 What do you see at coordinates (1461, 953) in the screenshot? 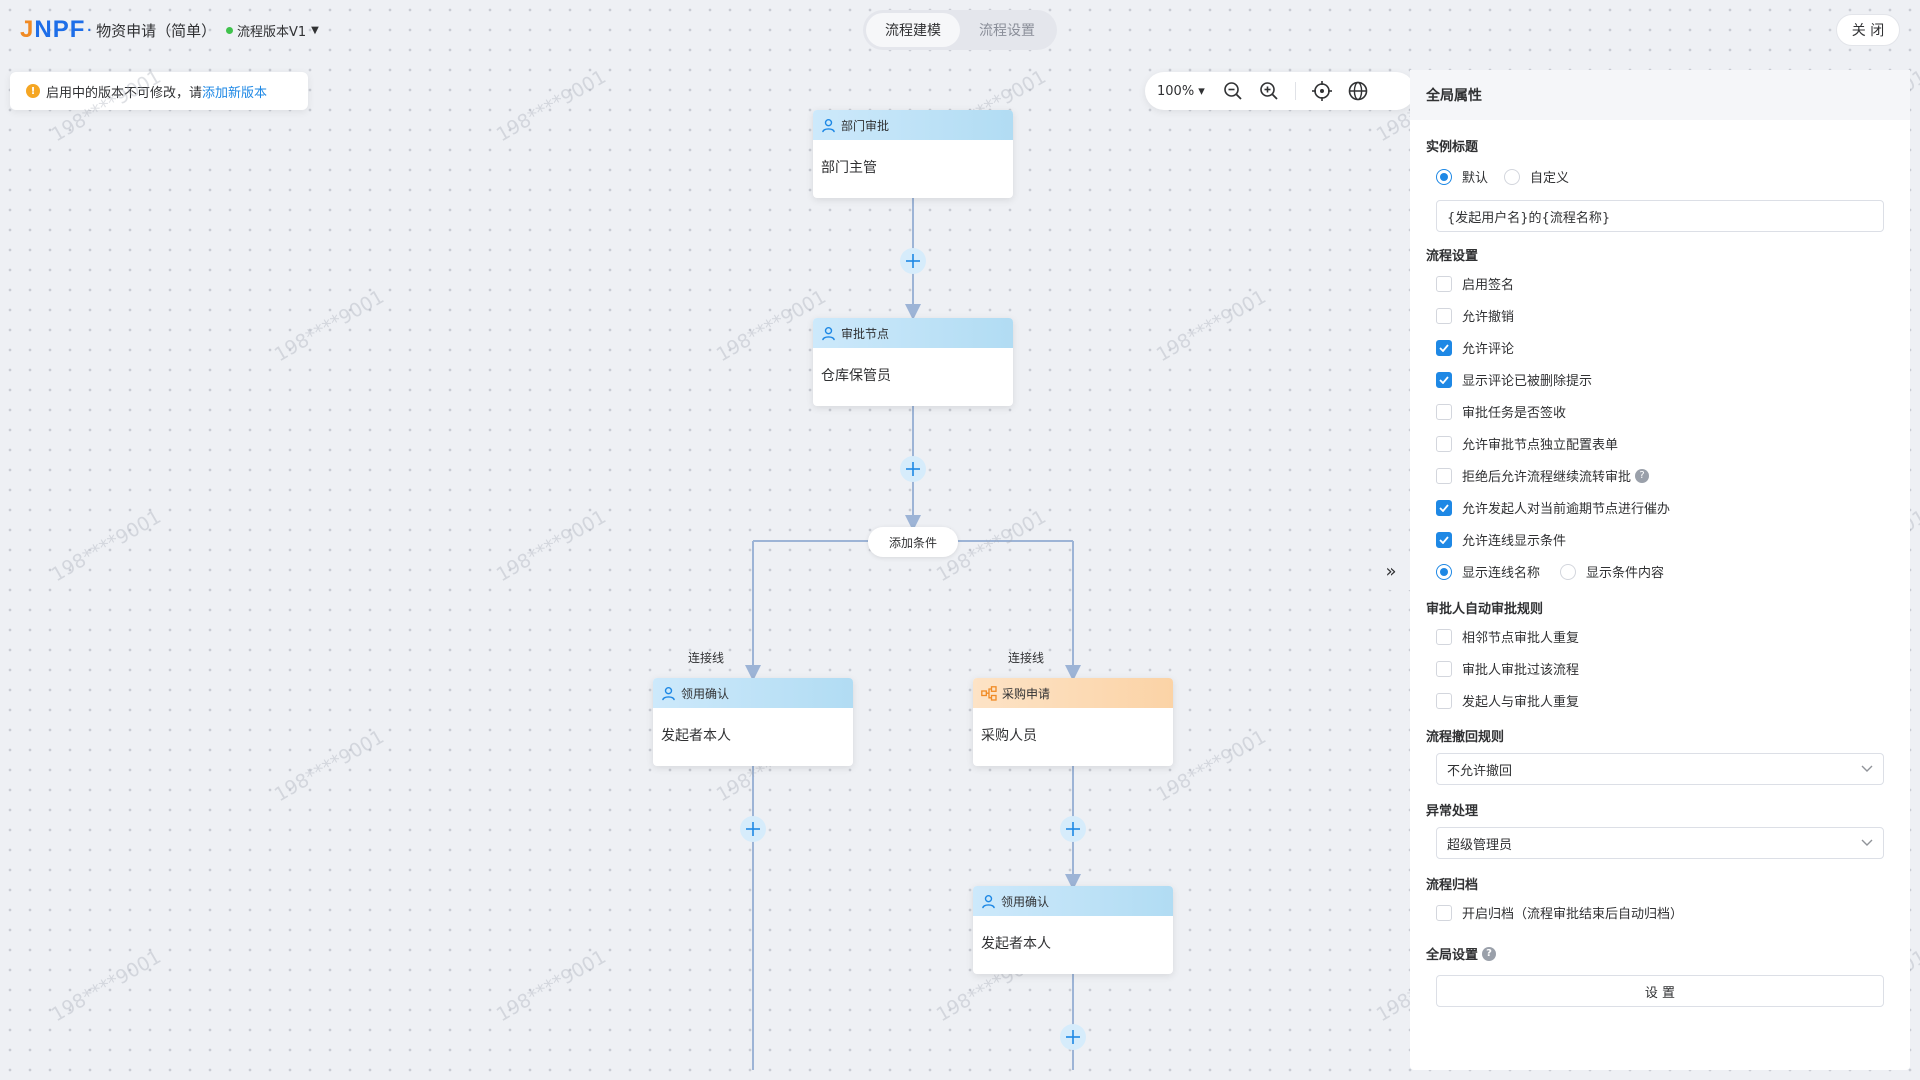
I see `section-global-settings: 全局设置 ?` at bounding box center [1461, 953].